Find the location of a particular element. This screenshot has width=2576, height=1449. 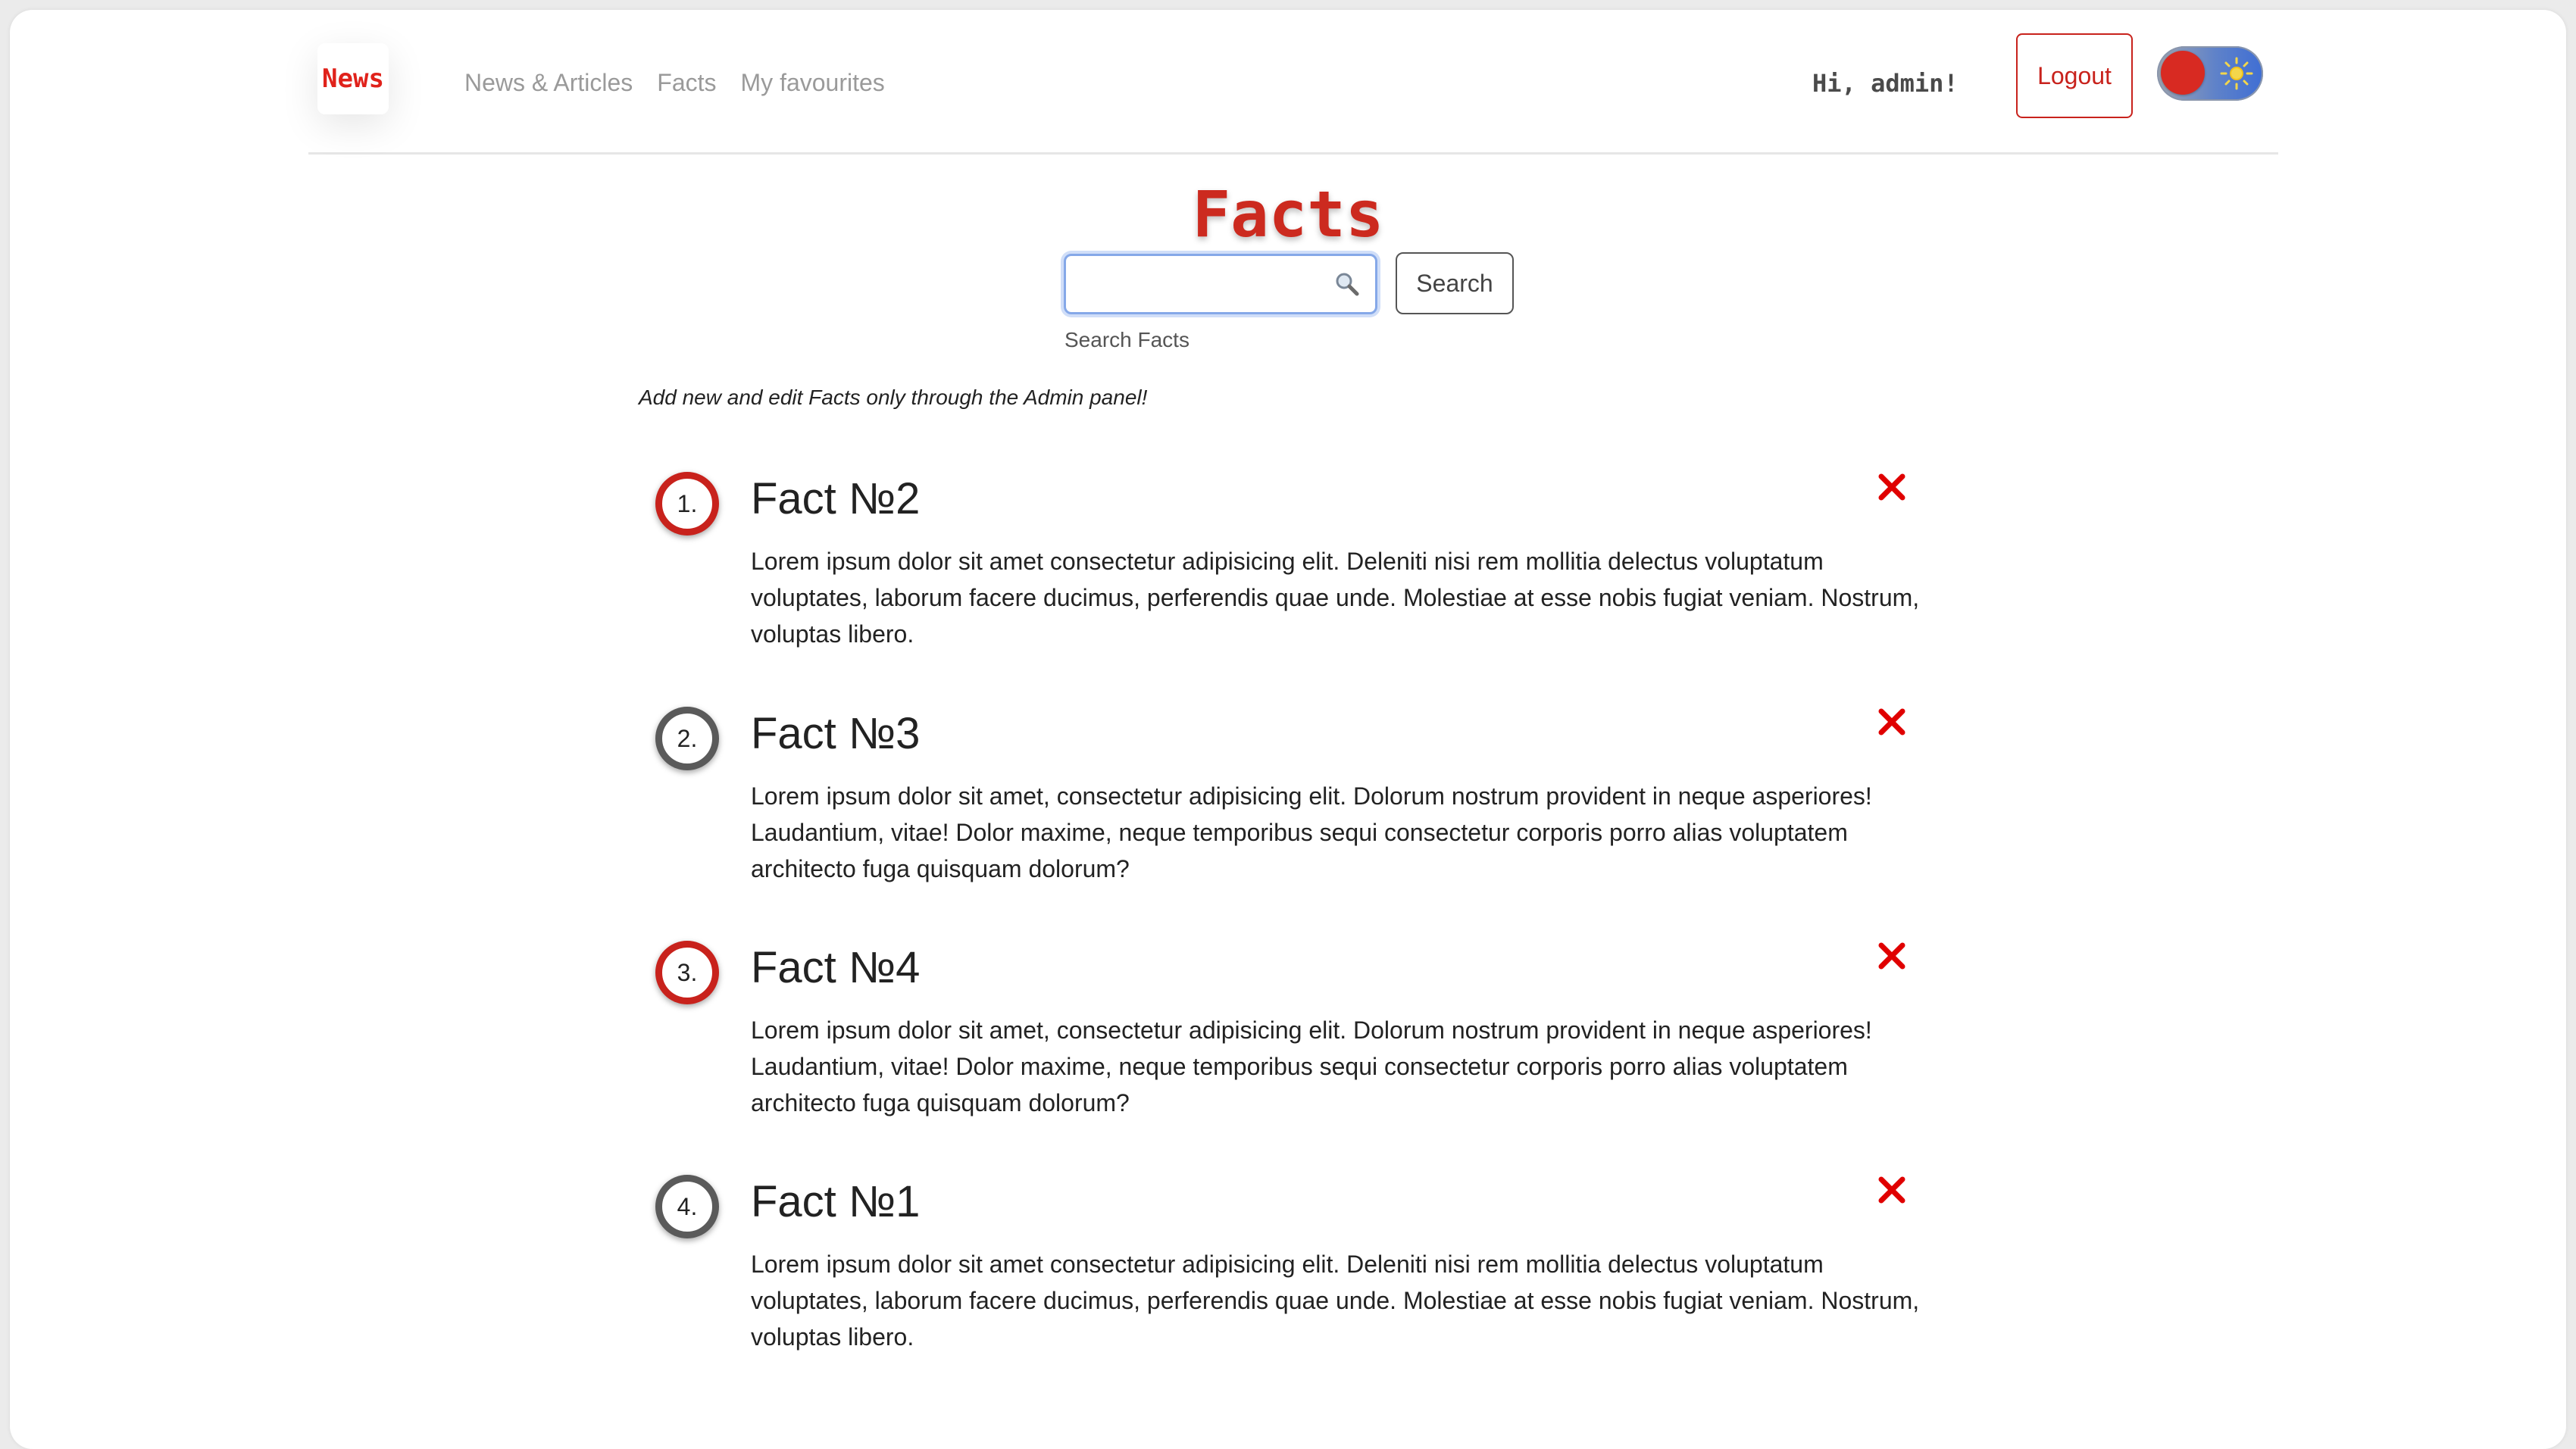

nav-link-my-favourites: My favourites is located at coordinates (813, 83).